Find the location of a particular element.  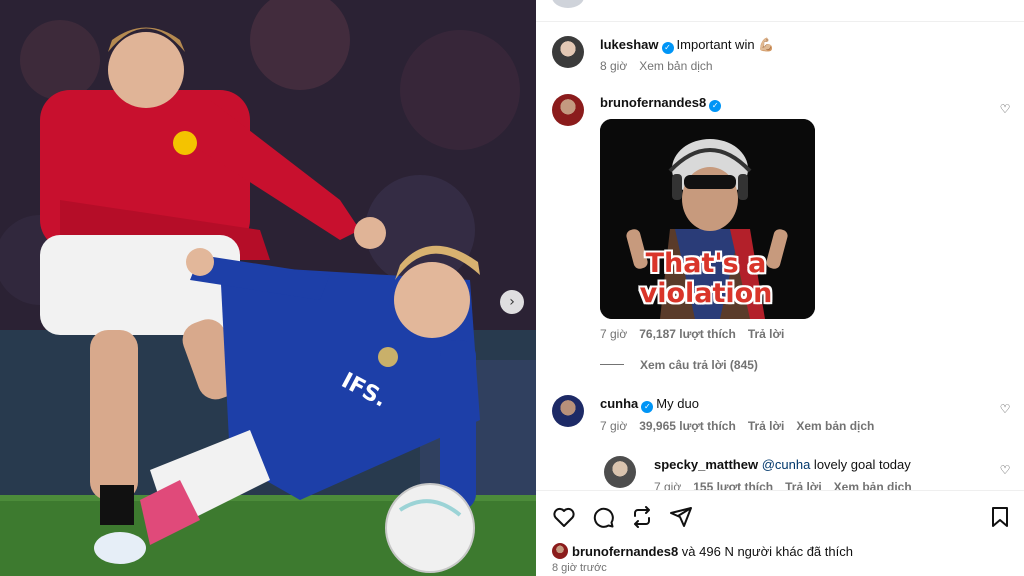

share-icon is located at coordinates (681, 517).